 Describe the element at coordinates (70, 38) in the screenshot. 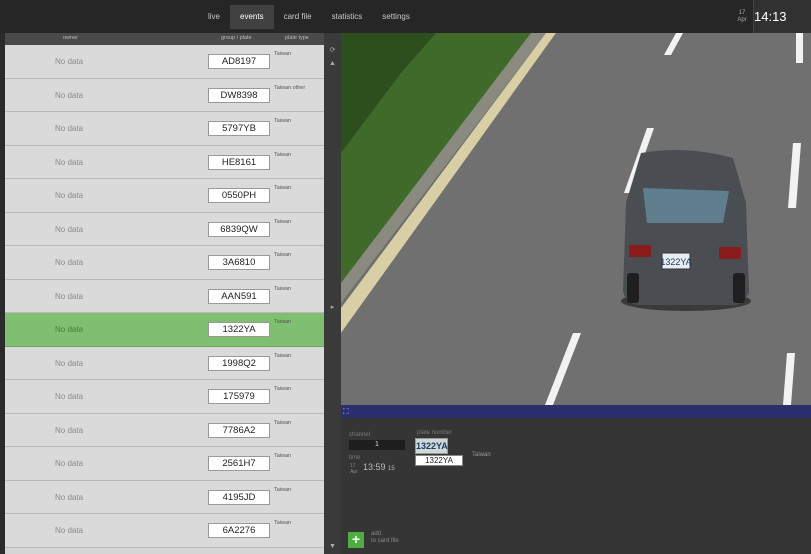

I see `header-owner: owner` at that location.